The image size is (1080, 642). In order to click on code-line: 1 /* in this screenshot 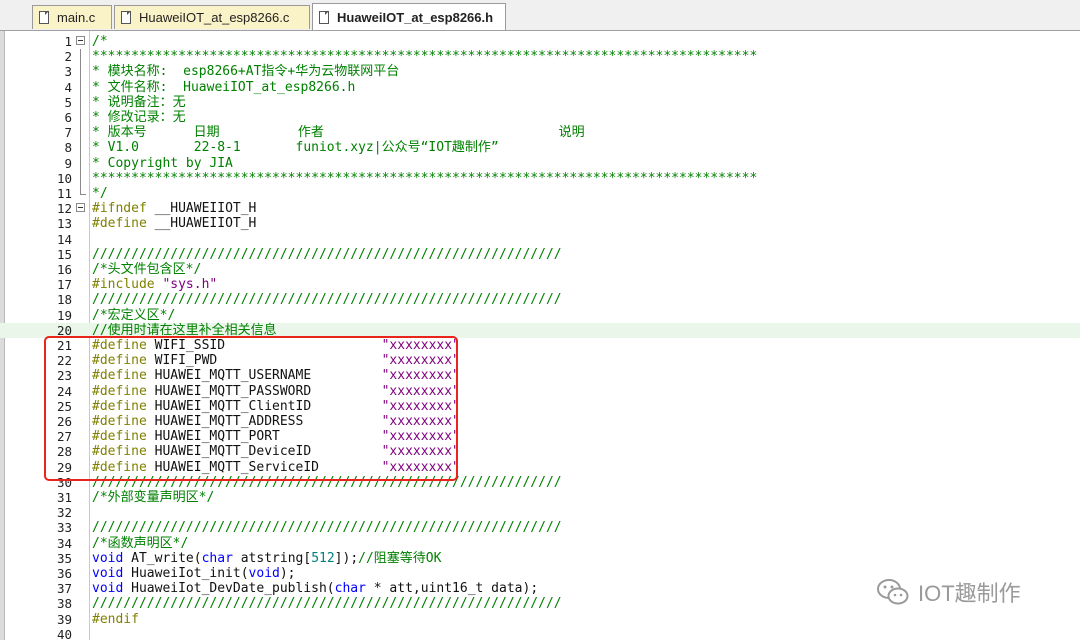, I will do `click(540, 41)`.